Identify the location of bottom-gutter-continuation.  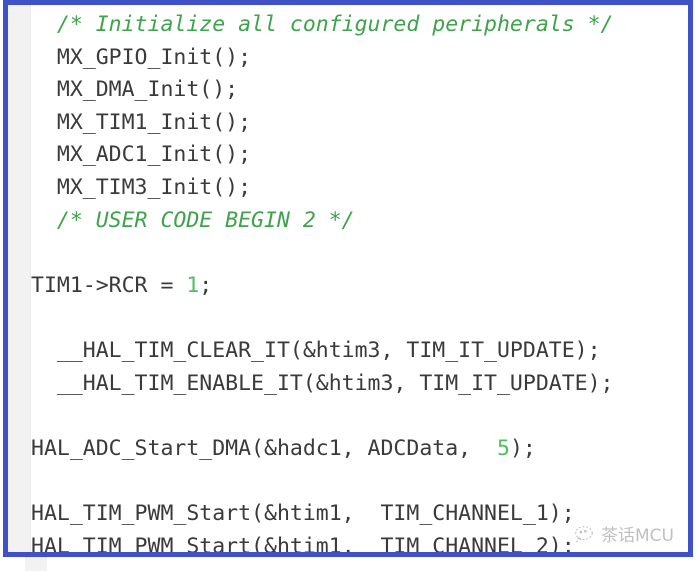
(36, 564).